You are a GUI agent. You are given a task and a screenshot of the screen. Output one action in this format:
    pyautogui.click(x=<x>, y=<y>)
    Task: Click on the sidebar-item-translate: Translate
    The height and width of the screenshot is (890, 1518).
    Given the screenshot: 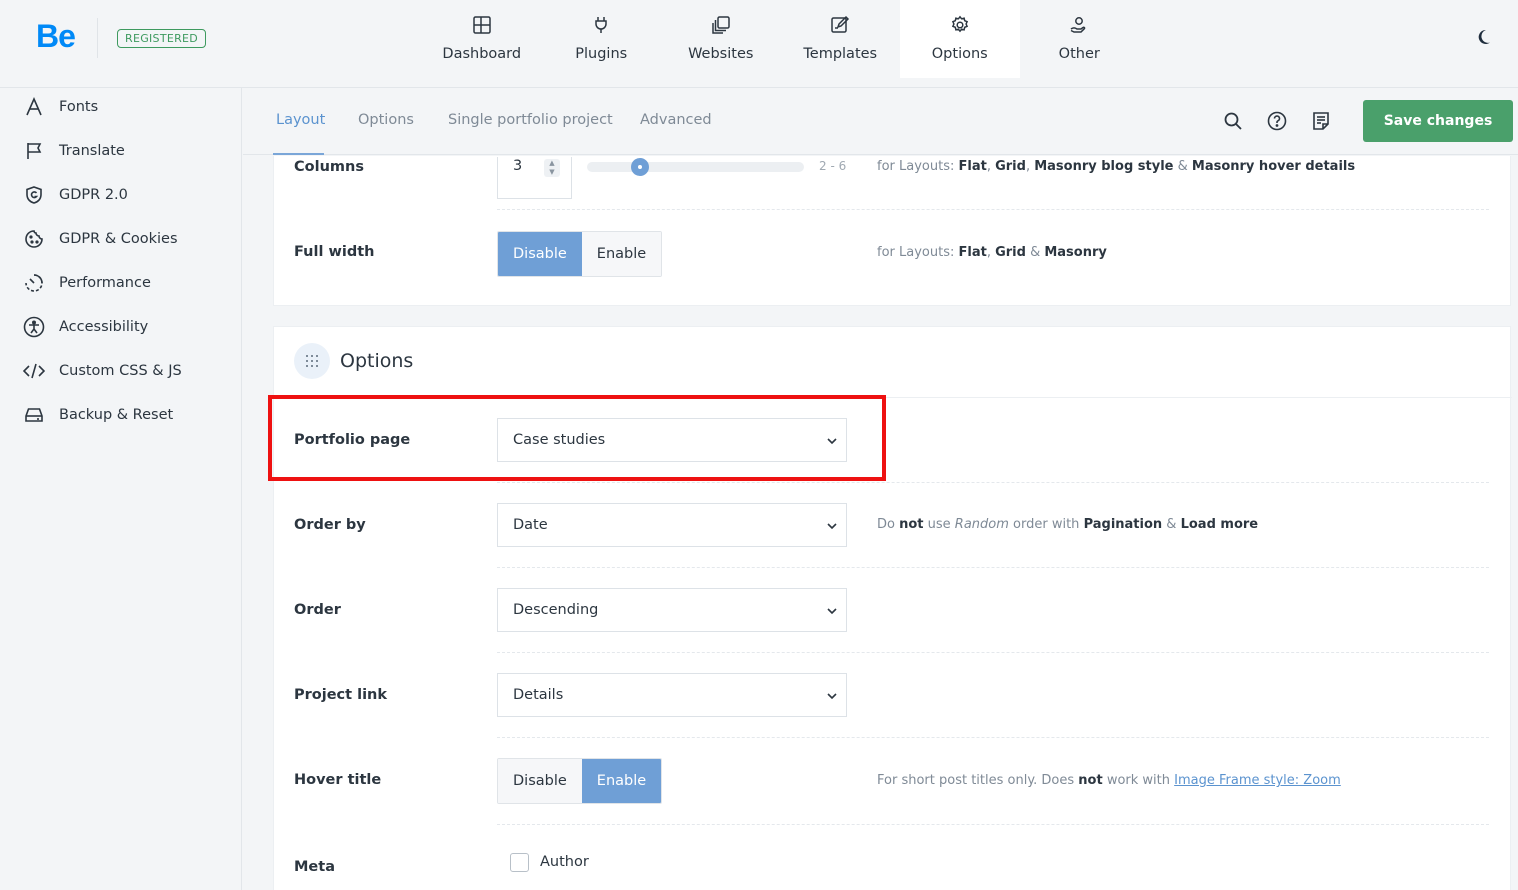 What is the action you would take?
    pyautogui.click(x=73, y=151)
    